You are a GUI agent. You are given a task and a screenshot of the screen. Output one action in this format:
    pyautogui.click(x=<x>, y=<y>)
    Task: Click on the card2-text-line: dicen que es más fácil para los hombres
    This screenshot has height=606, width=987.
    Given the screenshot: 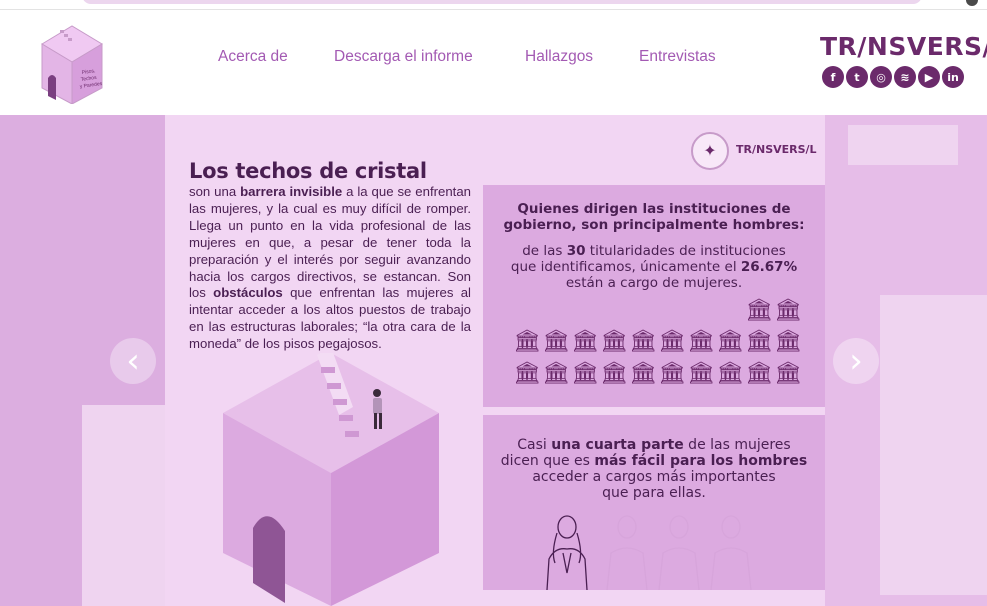 What is the action you would take?
    pyautogui.click(x=654, y=461)
    